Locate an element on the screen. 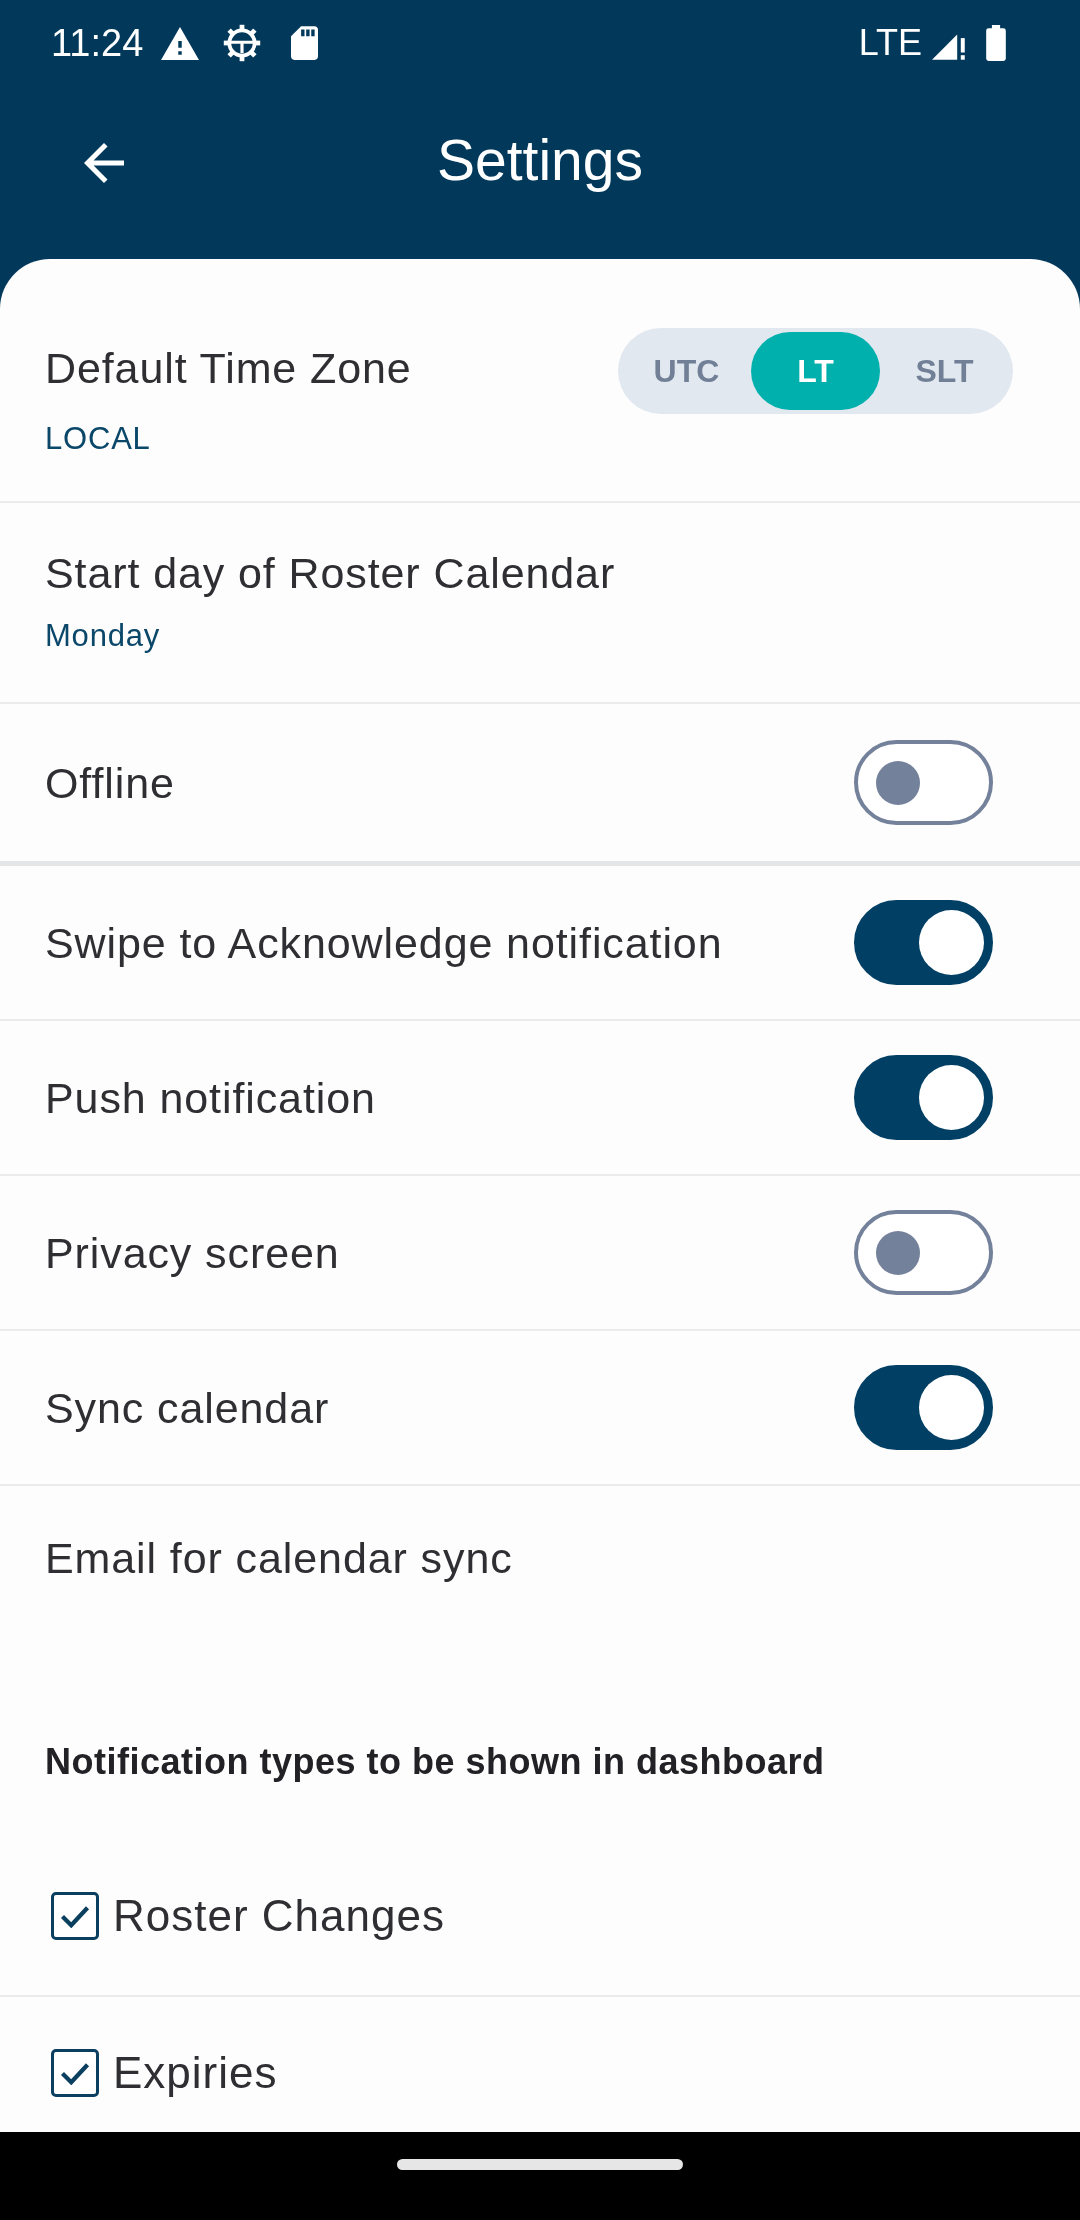  setting-label: Push notification is located at coordinates (210, 1098).